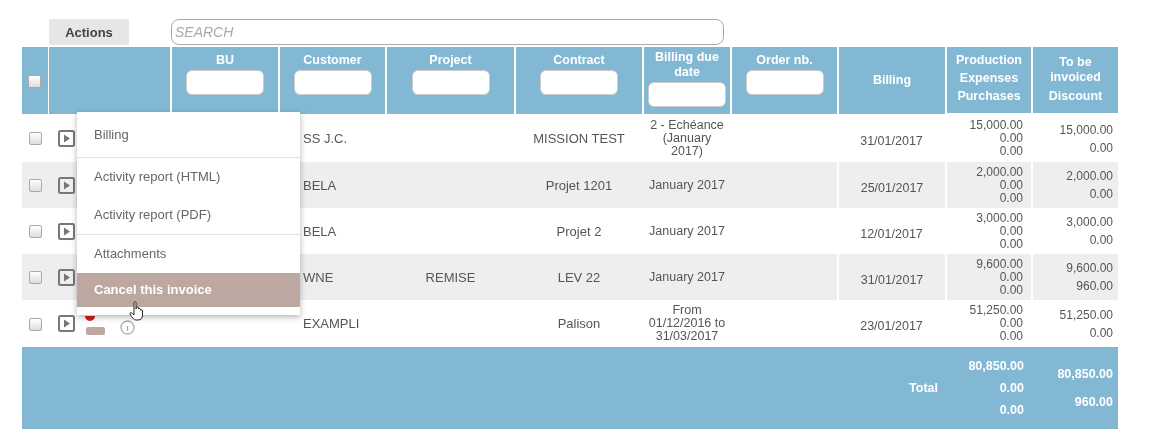 This screenshot has width=1150, height=441. What do you see at coordinates (579, 323) in the screenshot?
I see `table-cell: Palison` at bounding box center [579, 323].